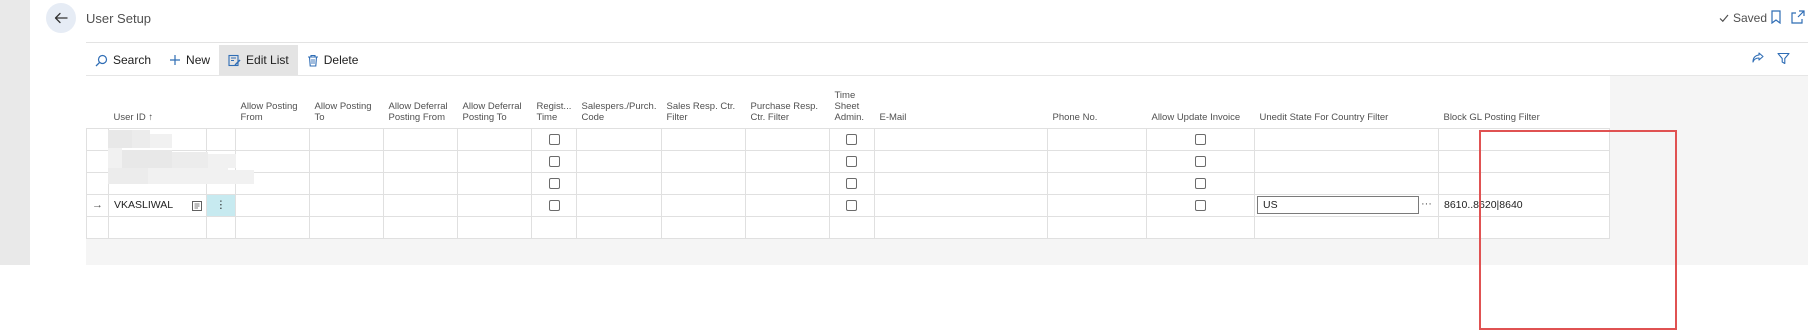 The image size is (1808, 330). I want to click on table-row-current: → VKASLIWAL ⋮ US ··· 8610..8620|8640, so click(848, 205).